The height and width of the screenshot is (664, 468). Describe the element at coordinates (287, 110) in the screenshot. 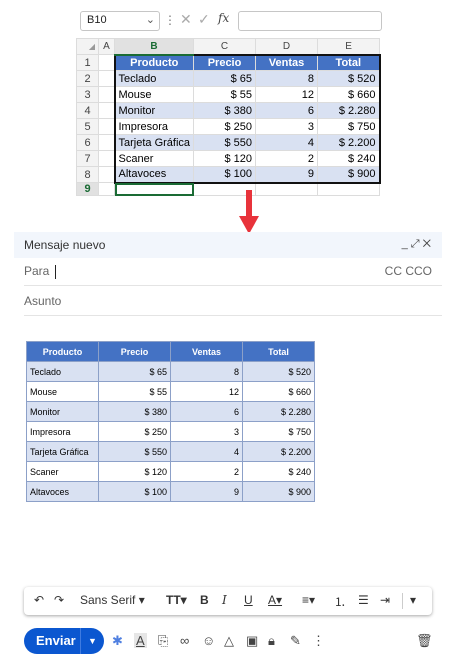

I see `cell: 6` at that location.